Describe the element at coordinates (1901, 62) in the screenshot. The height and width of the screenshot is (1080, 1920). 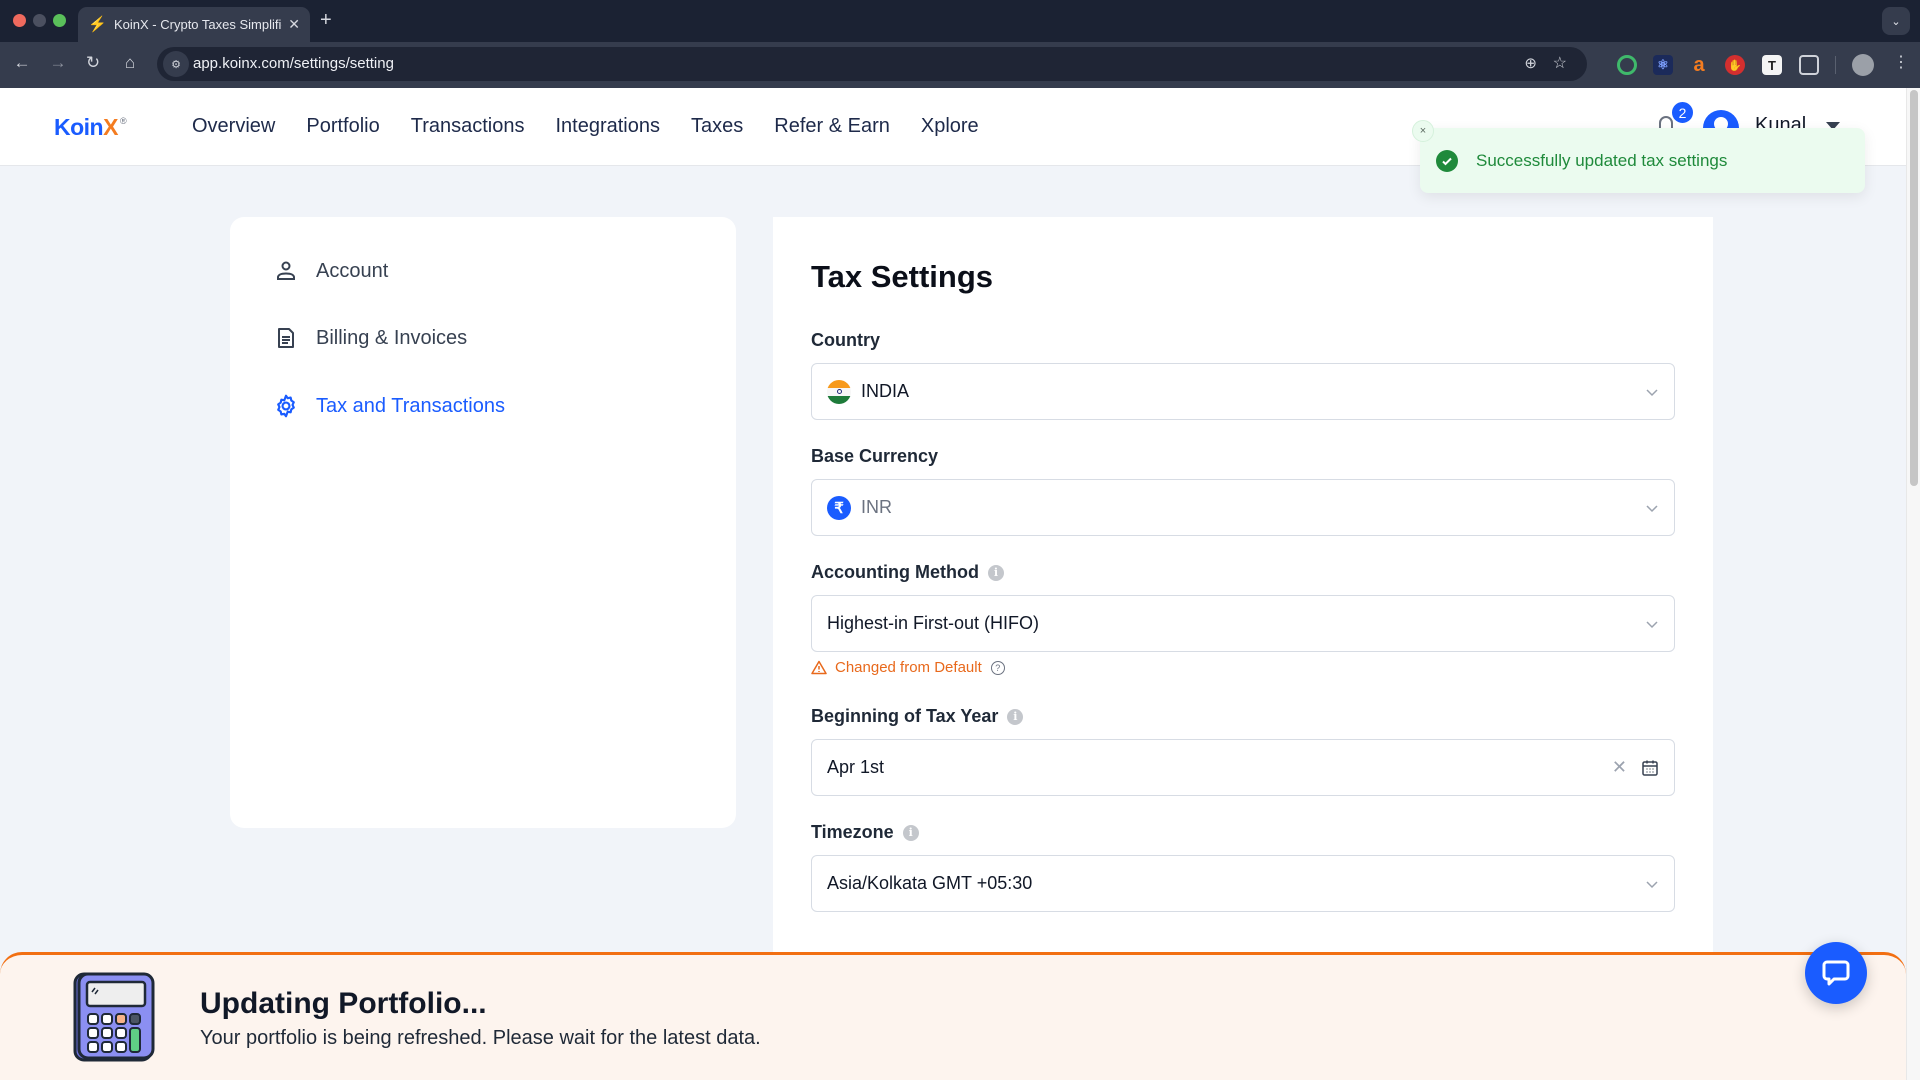
I see `browser-menu-icon: ⋮` at that location.